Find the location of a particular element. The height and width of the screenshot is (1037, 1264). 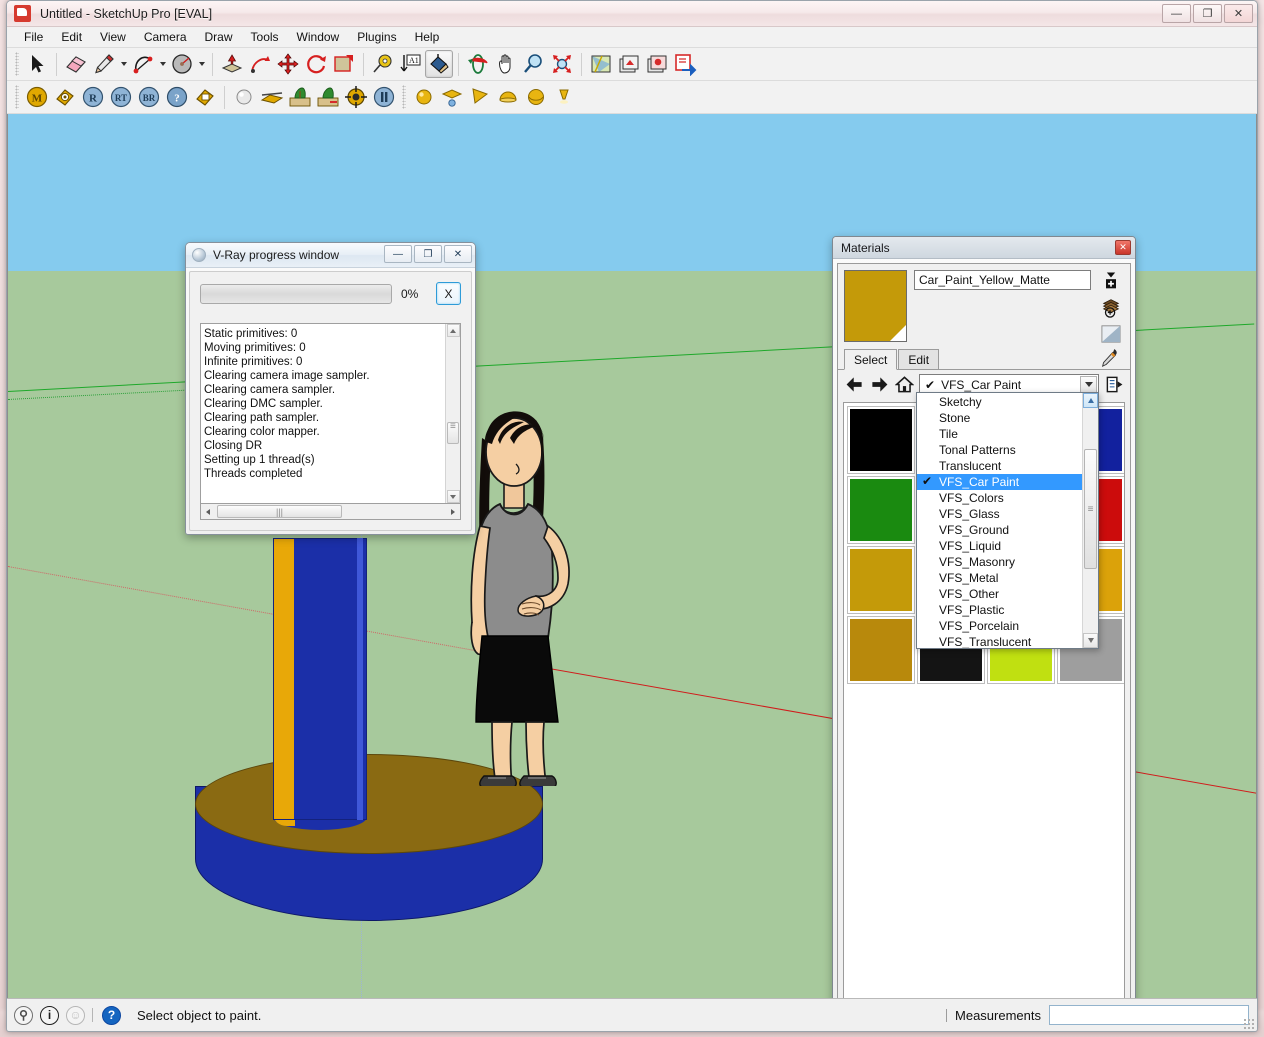

follow-me-tool is located at coordinates (260, 64).